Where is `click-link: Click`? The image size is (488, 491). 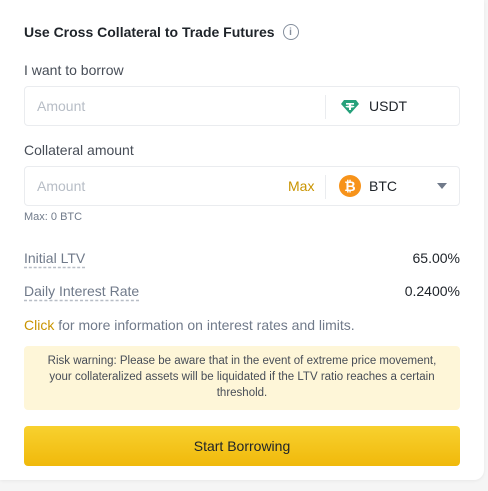 click-link: Click is located at coordinates (39, 325).